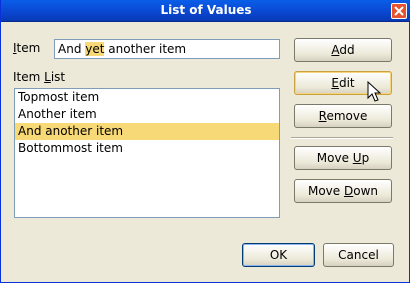  Describe the element at coordinates (278, 255) in the screenshot. I see `ok-button: OK` at that location.